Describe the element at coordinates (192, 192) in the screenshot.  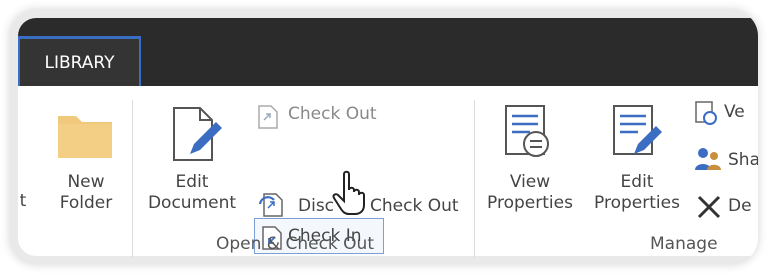
I see `edit-document-label: Edit Document` at that location.